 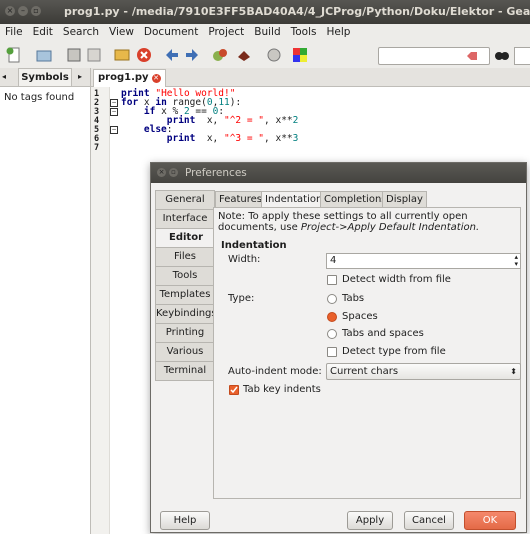 I want to click on radio-spaces, so click(x=332, y=317).